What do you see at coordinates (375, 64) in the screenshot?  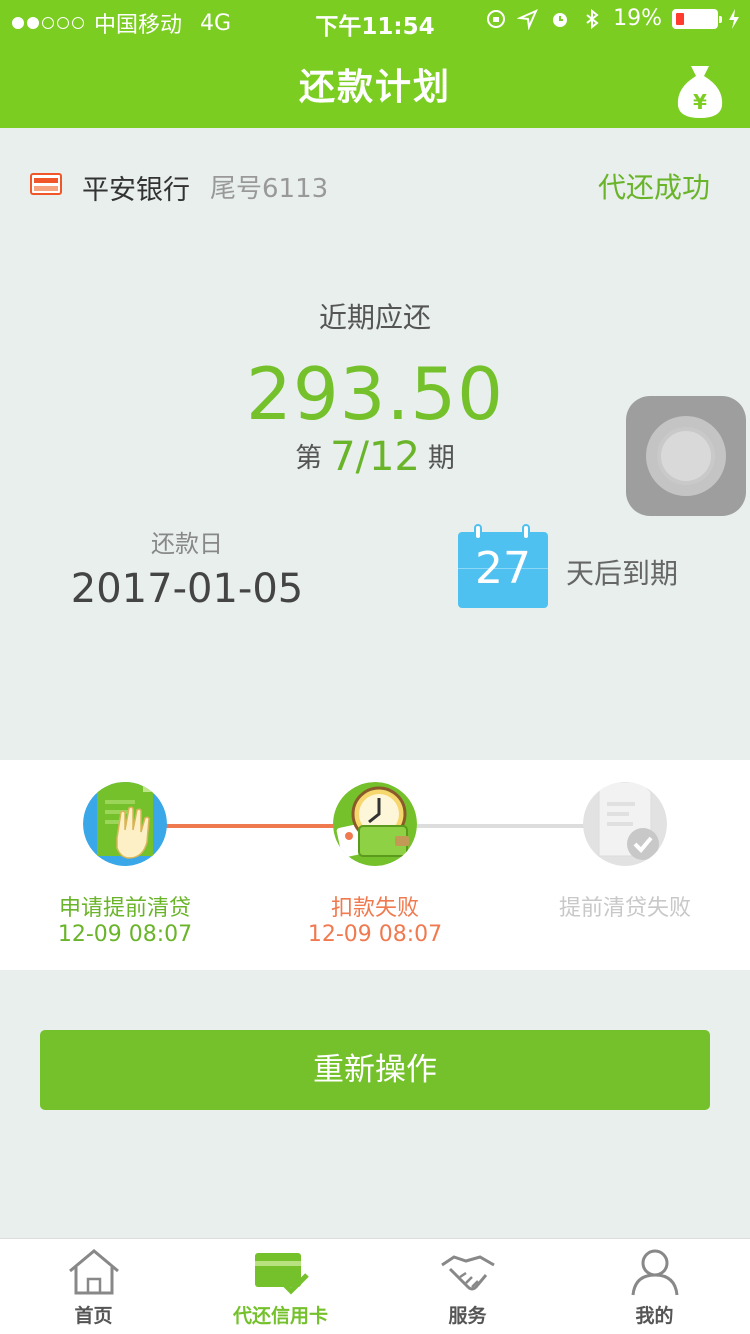 I see `top-bar: 中国移动 4G 下午11:54 19% 还款计划 ¥` at bounding box center [375, 64].